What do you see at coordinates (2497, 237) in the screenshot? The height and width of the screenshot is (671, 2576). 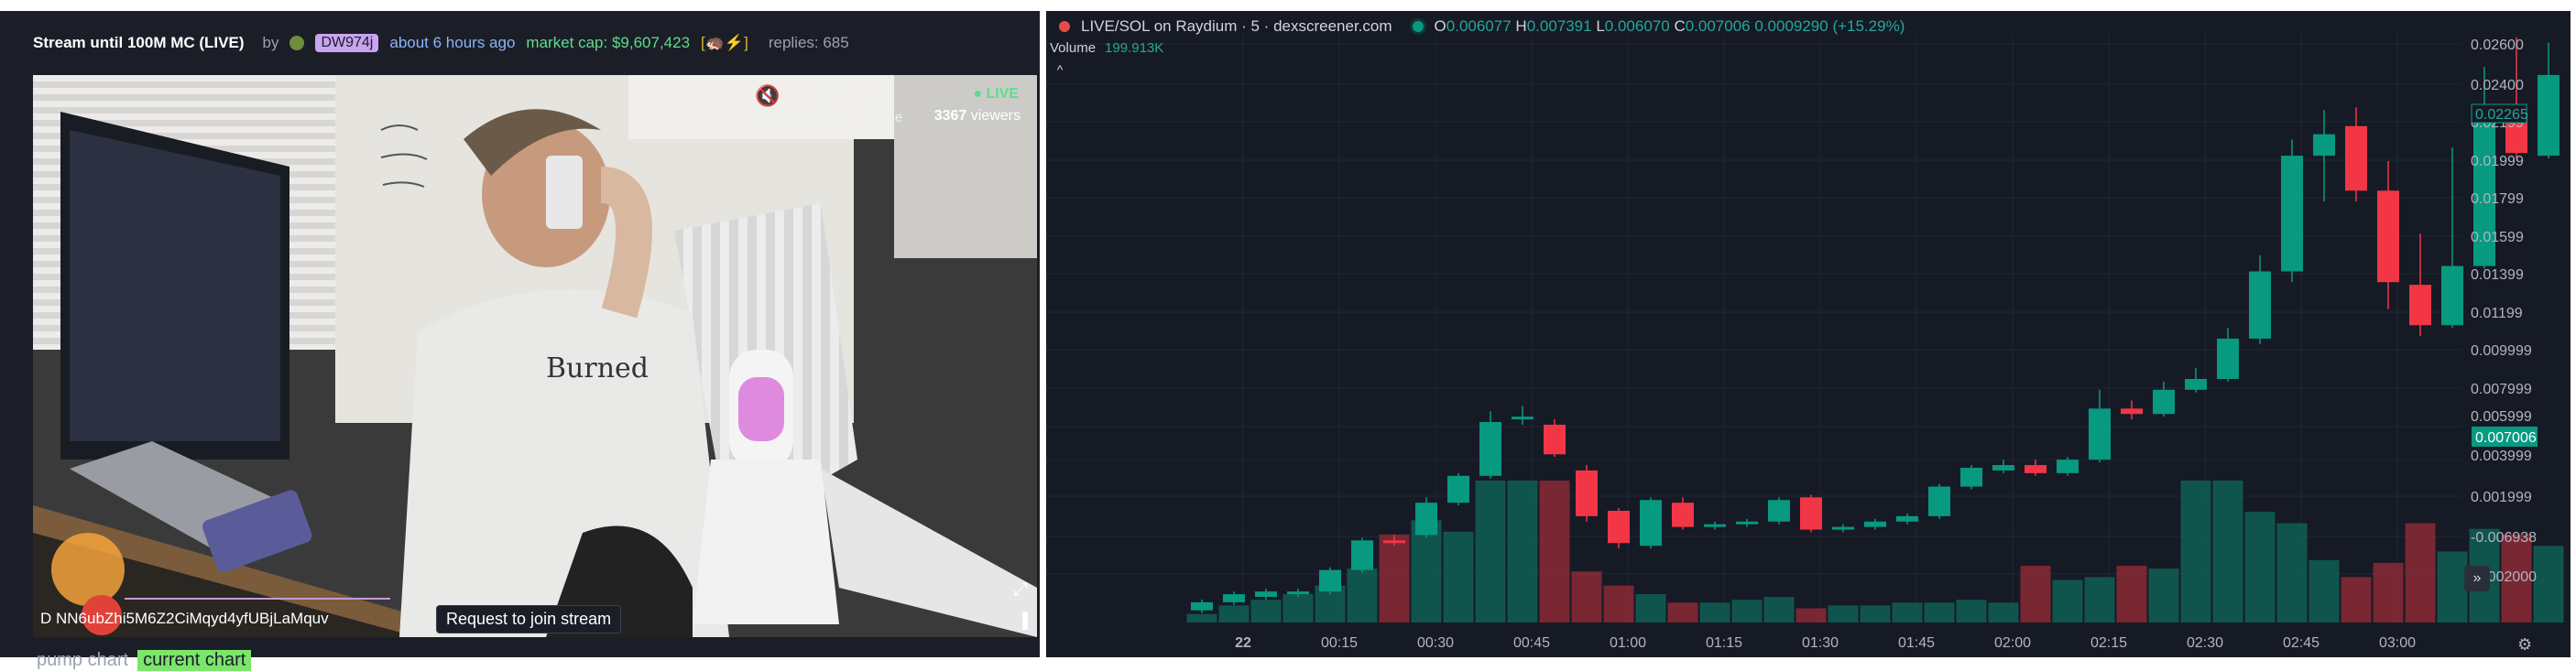 I see `y-tick-label: 0.01599` at bounding box center [2497, 237].